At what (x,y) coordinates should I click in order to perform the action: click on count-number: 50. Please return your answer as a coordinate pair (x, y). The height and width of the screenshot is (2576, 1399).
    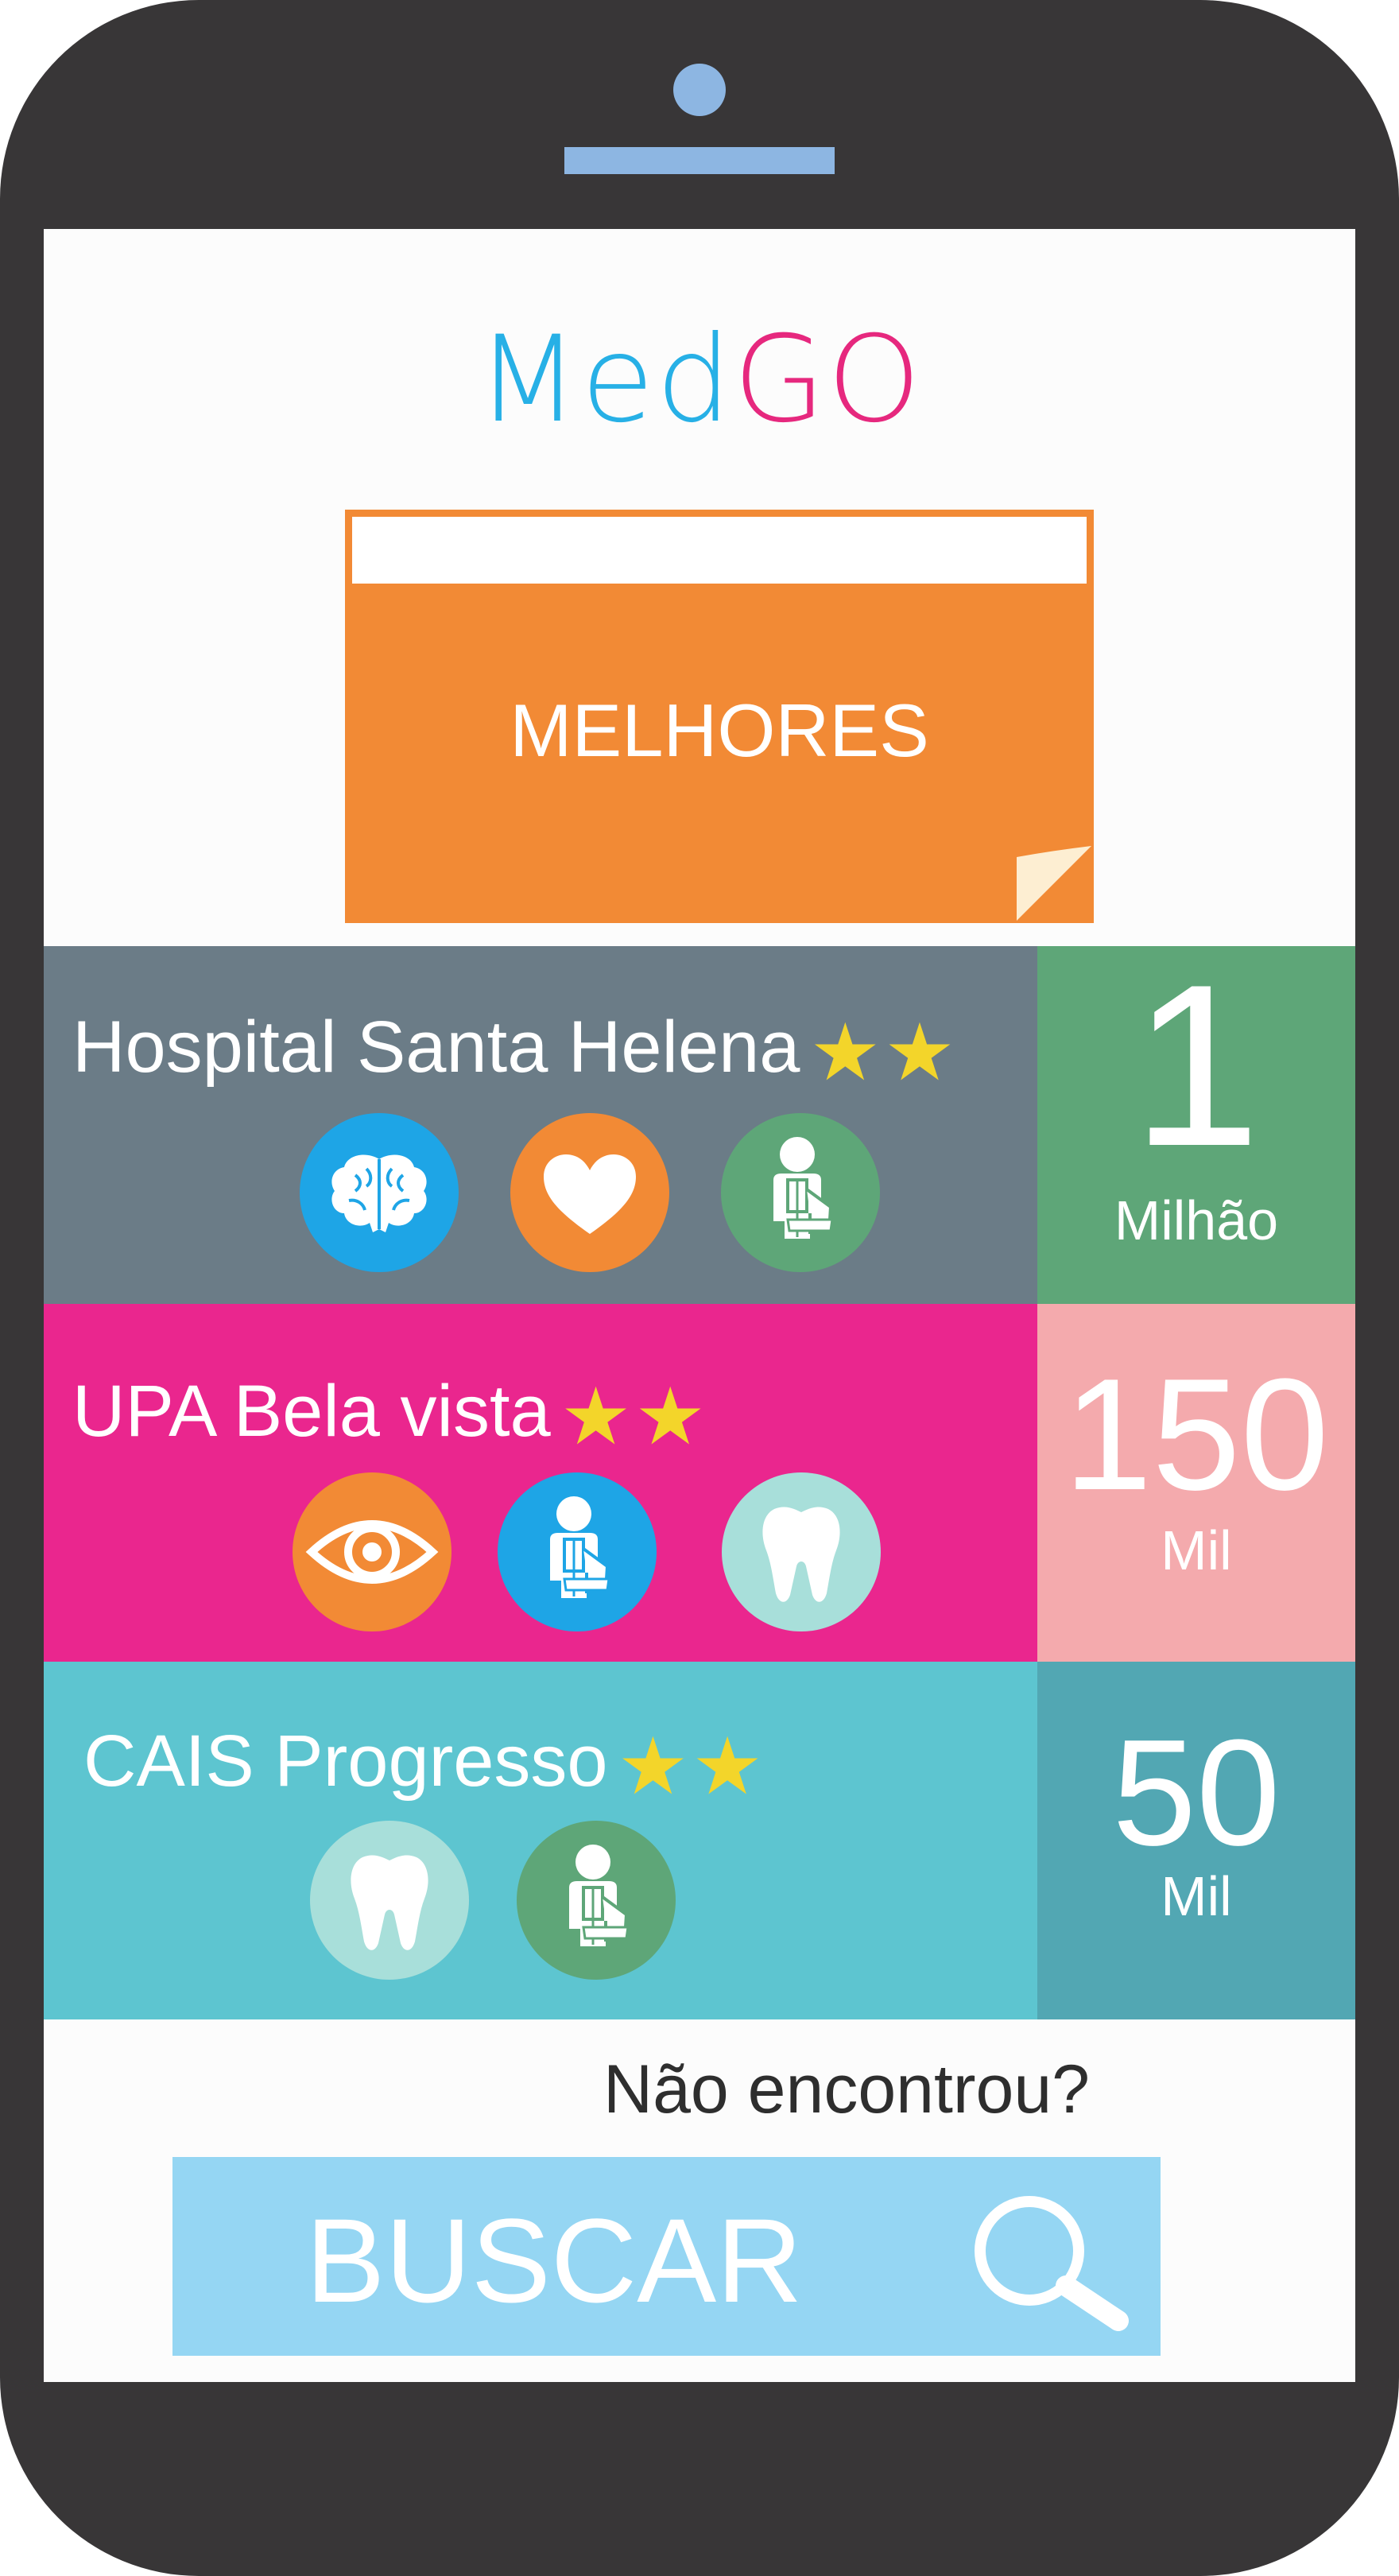
    Looking at the image, I should click on (1197, 1793).